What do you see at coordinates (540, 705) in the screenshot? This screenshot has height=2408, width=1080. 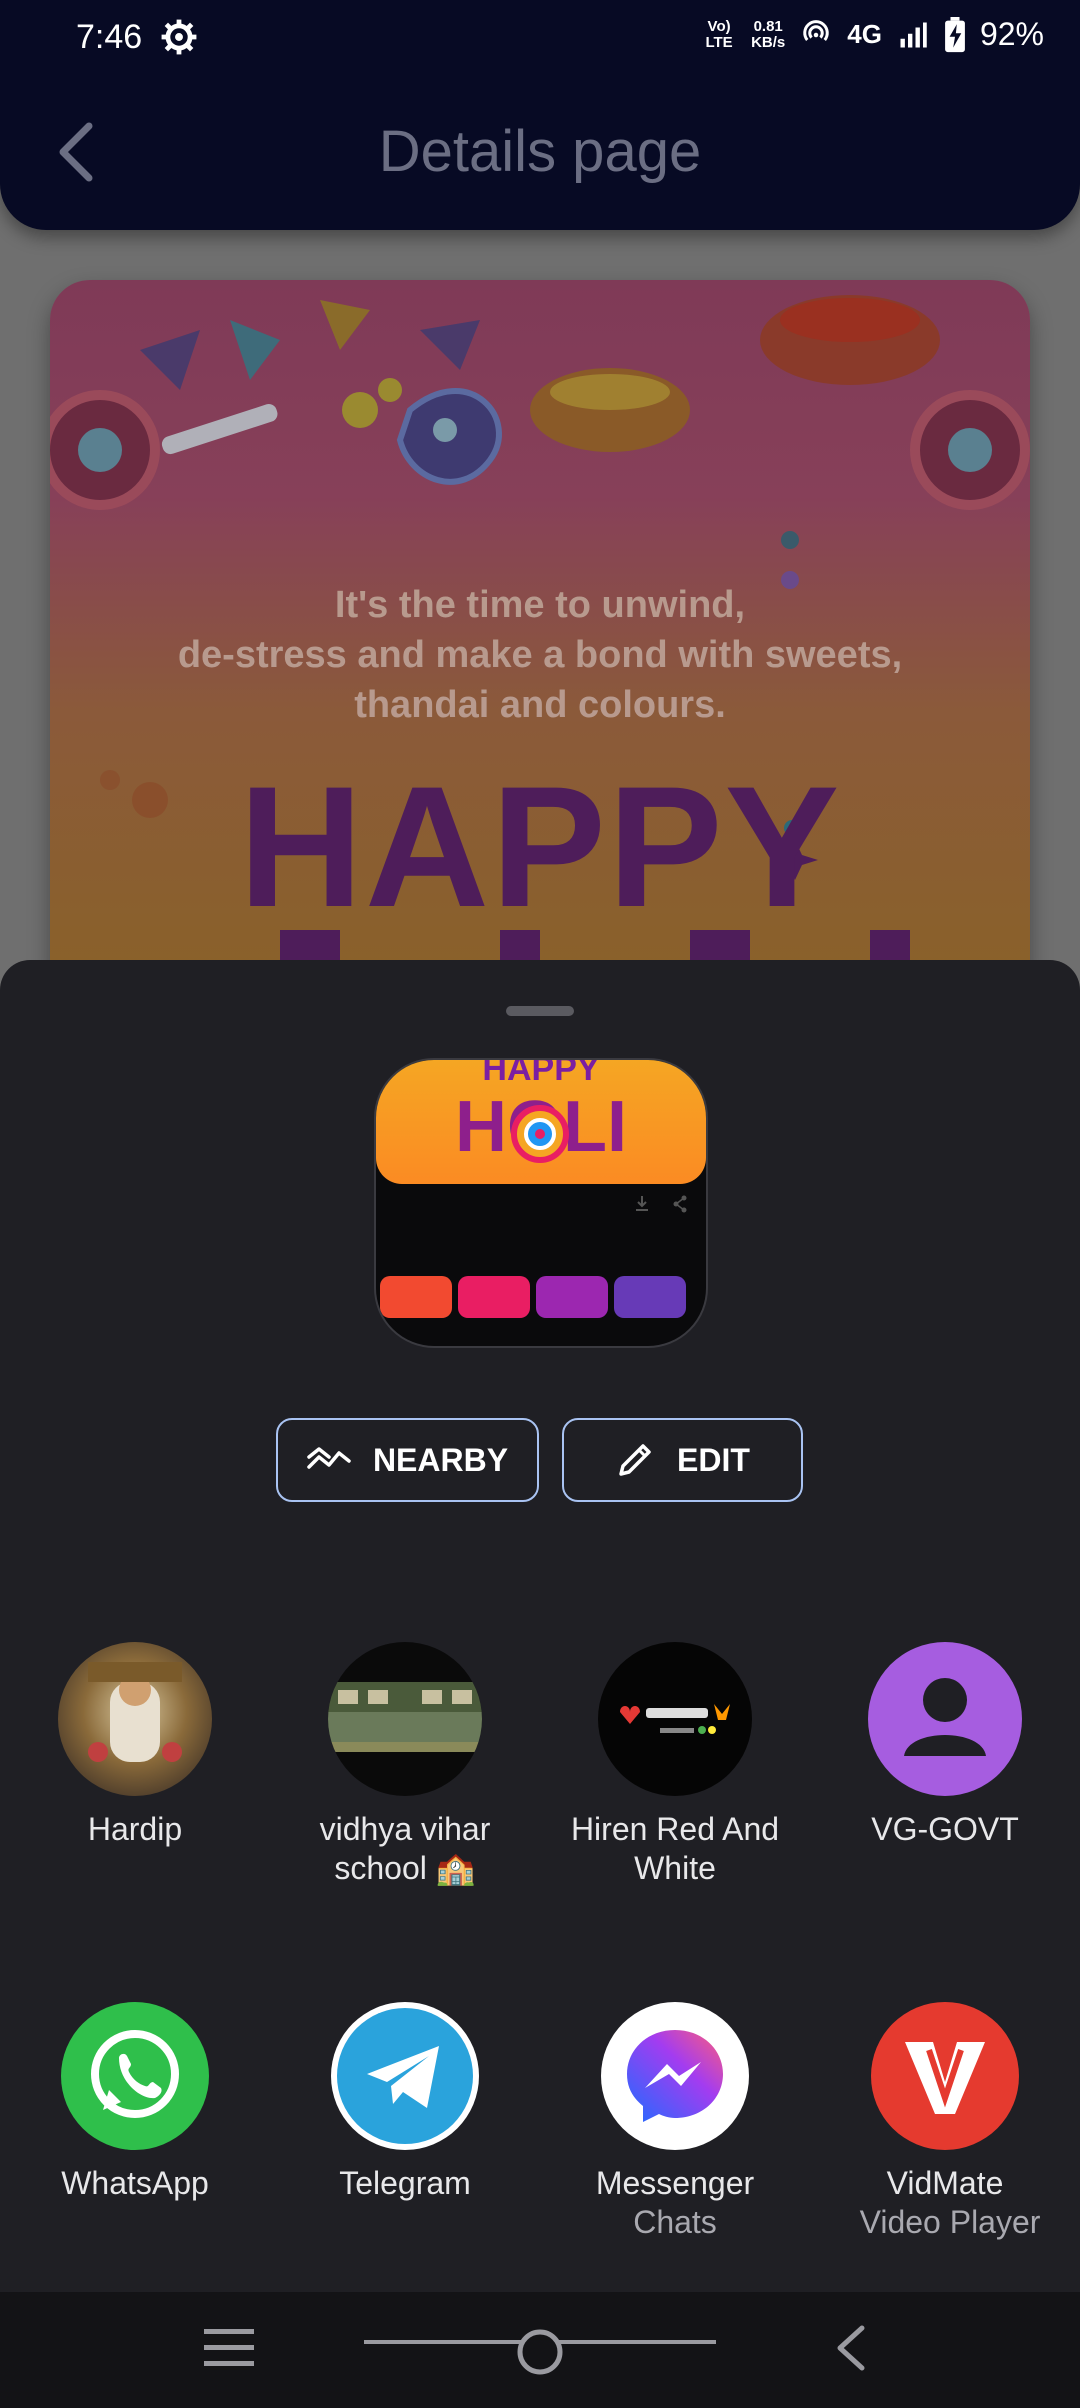 I see `quote-line-3: thandai and colours.` at bounding box center [540, 705].